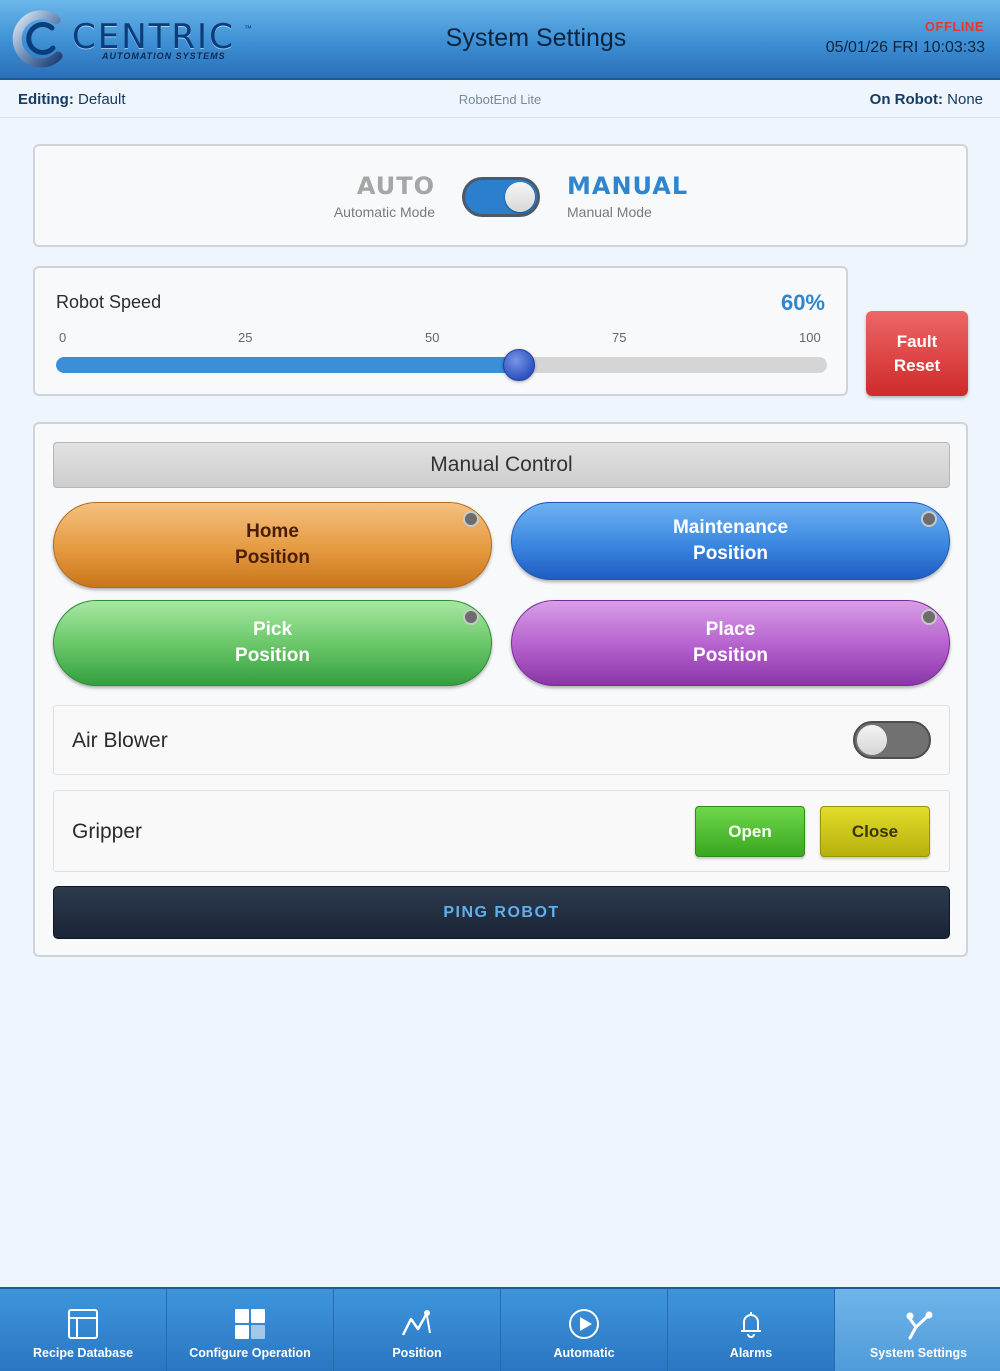  I want to click on place-position-button: Place Position, so click(730, 643).